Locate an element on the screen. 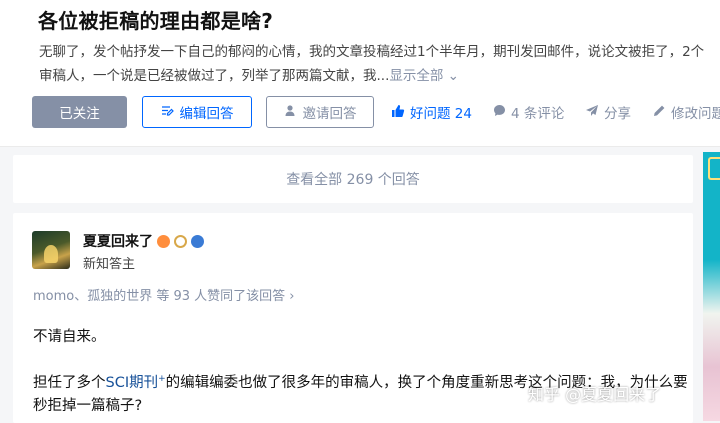 The image size is (720, 423). write-answer-button: 编辑回答 is located at coordinates (197, 112).